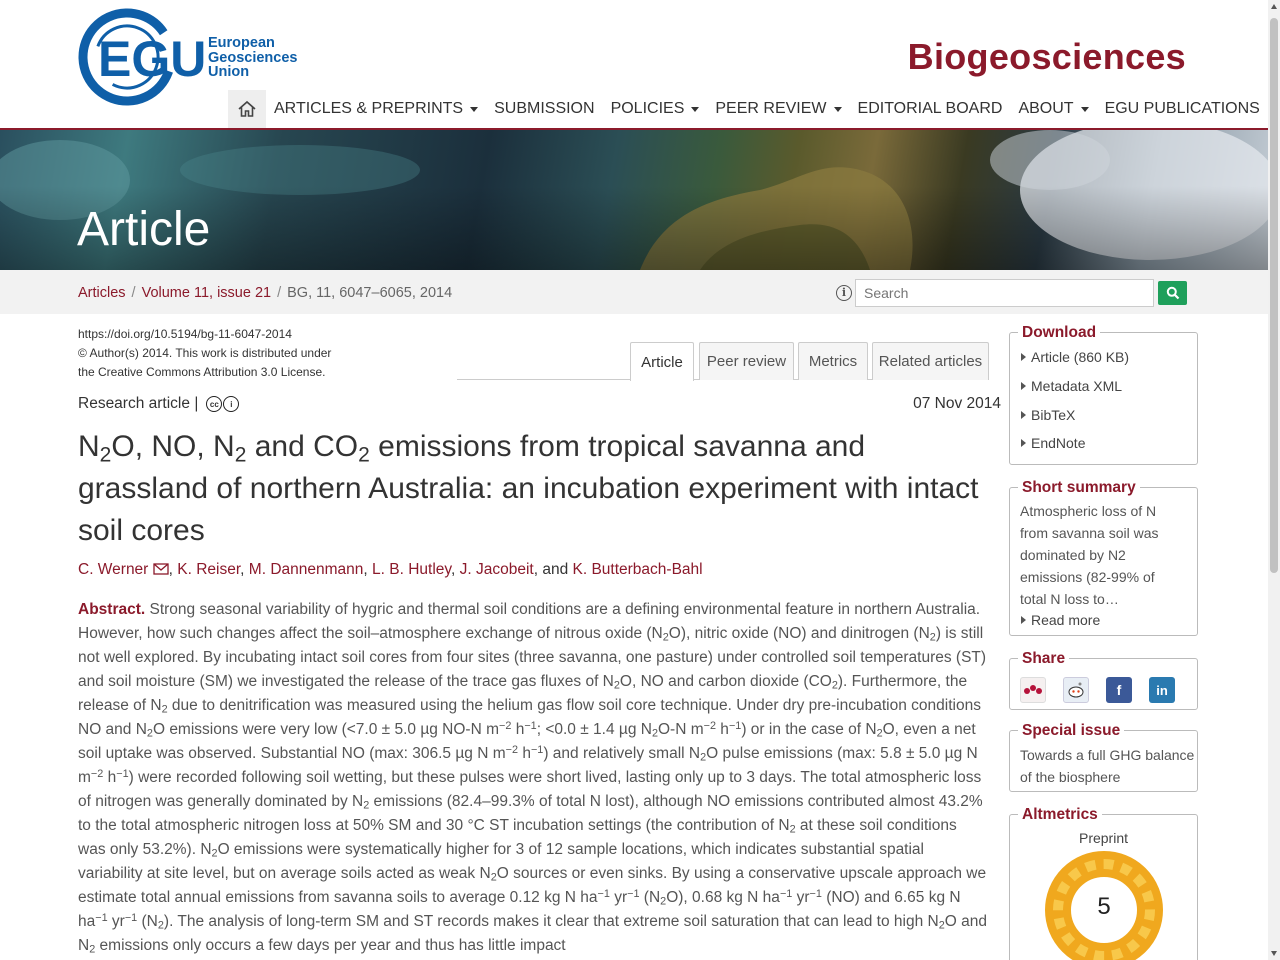 This screenshot has height=960, width=1280. I want to click on tab-related-articles: Related articles, so click(930, 361).